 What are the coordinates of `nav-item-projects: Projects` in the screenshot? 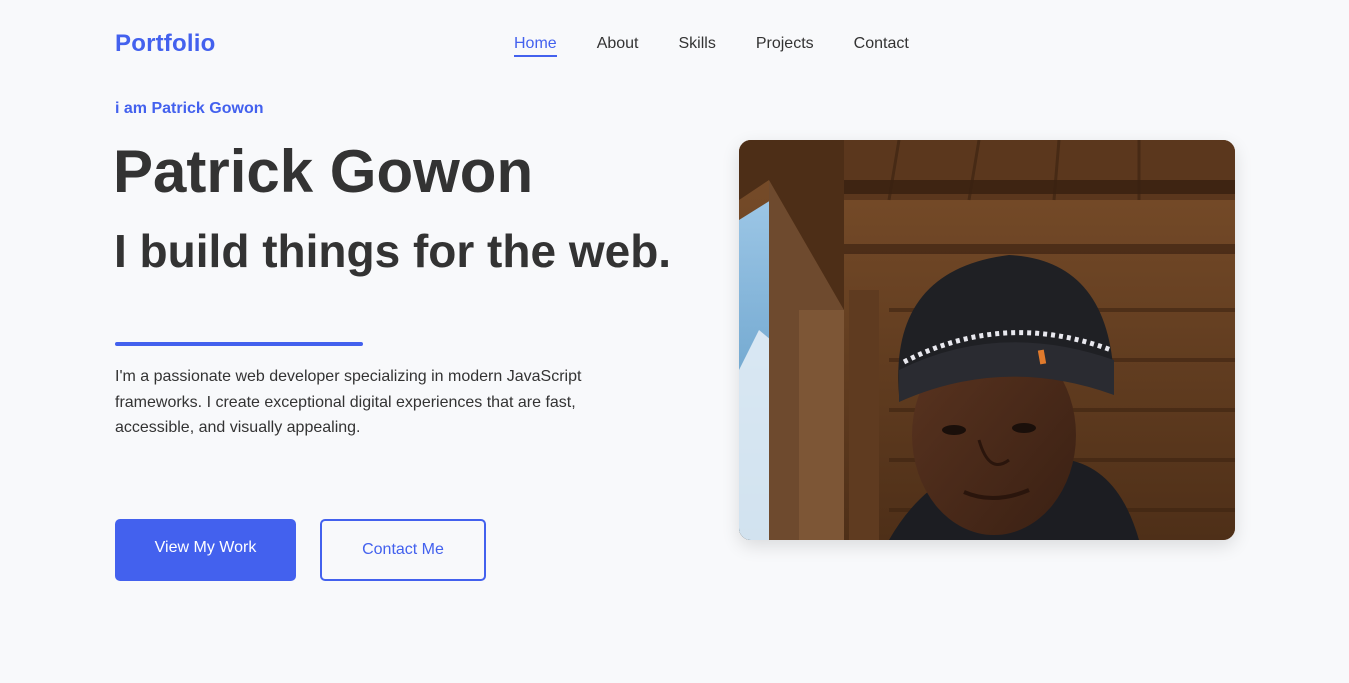 It's located at (785, 45).